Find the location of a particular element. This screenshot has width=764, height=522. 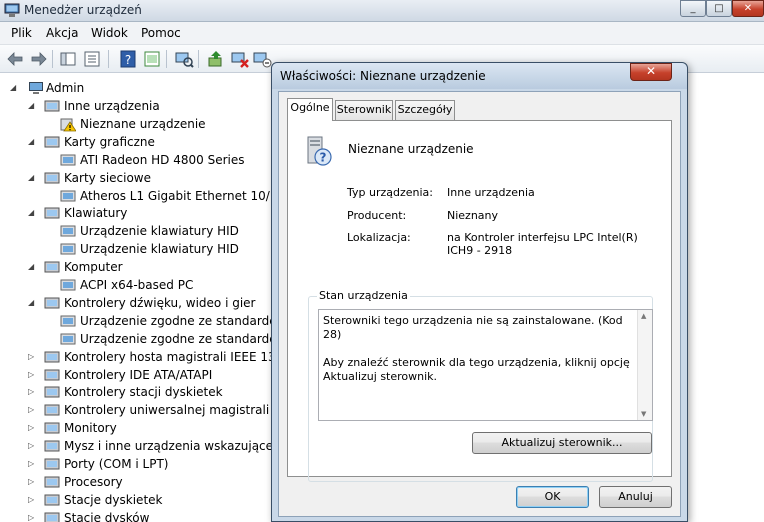

update-driver-icon is located at coordinates (216, 59).